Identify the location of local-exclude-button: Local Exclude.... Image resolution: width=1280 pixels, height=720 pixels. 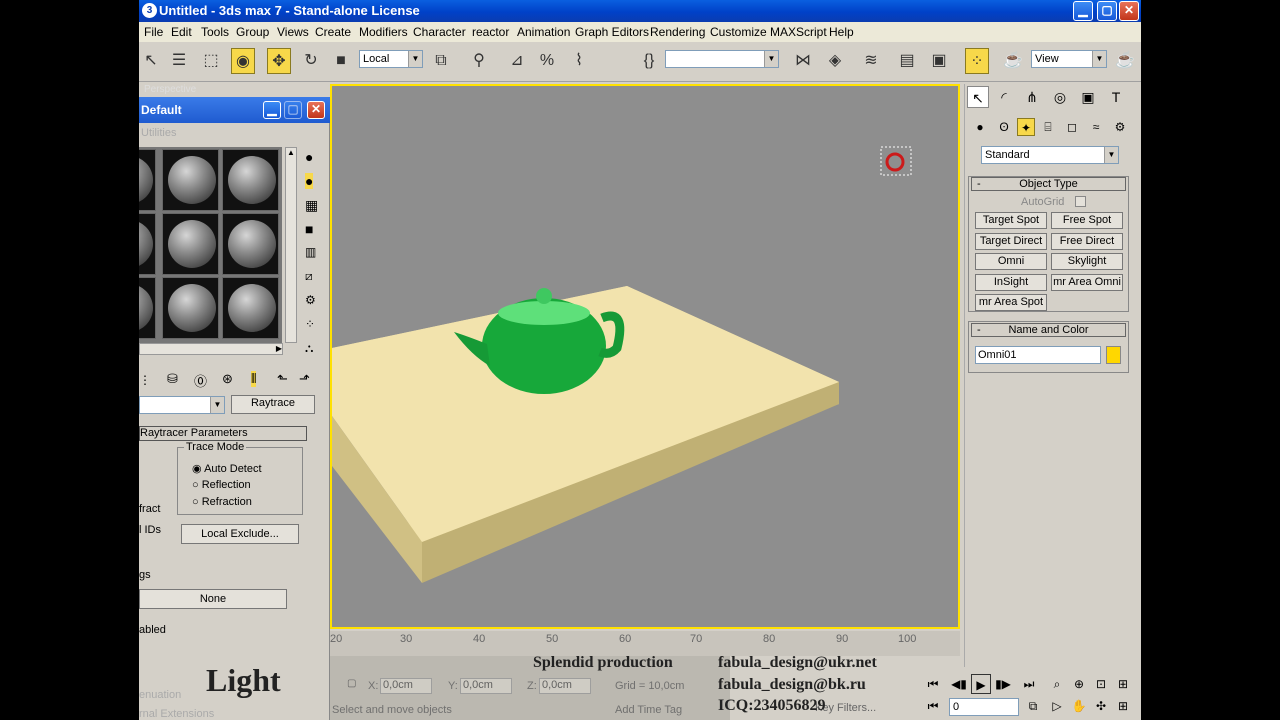
(240, 534).